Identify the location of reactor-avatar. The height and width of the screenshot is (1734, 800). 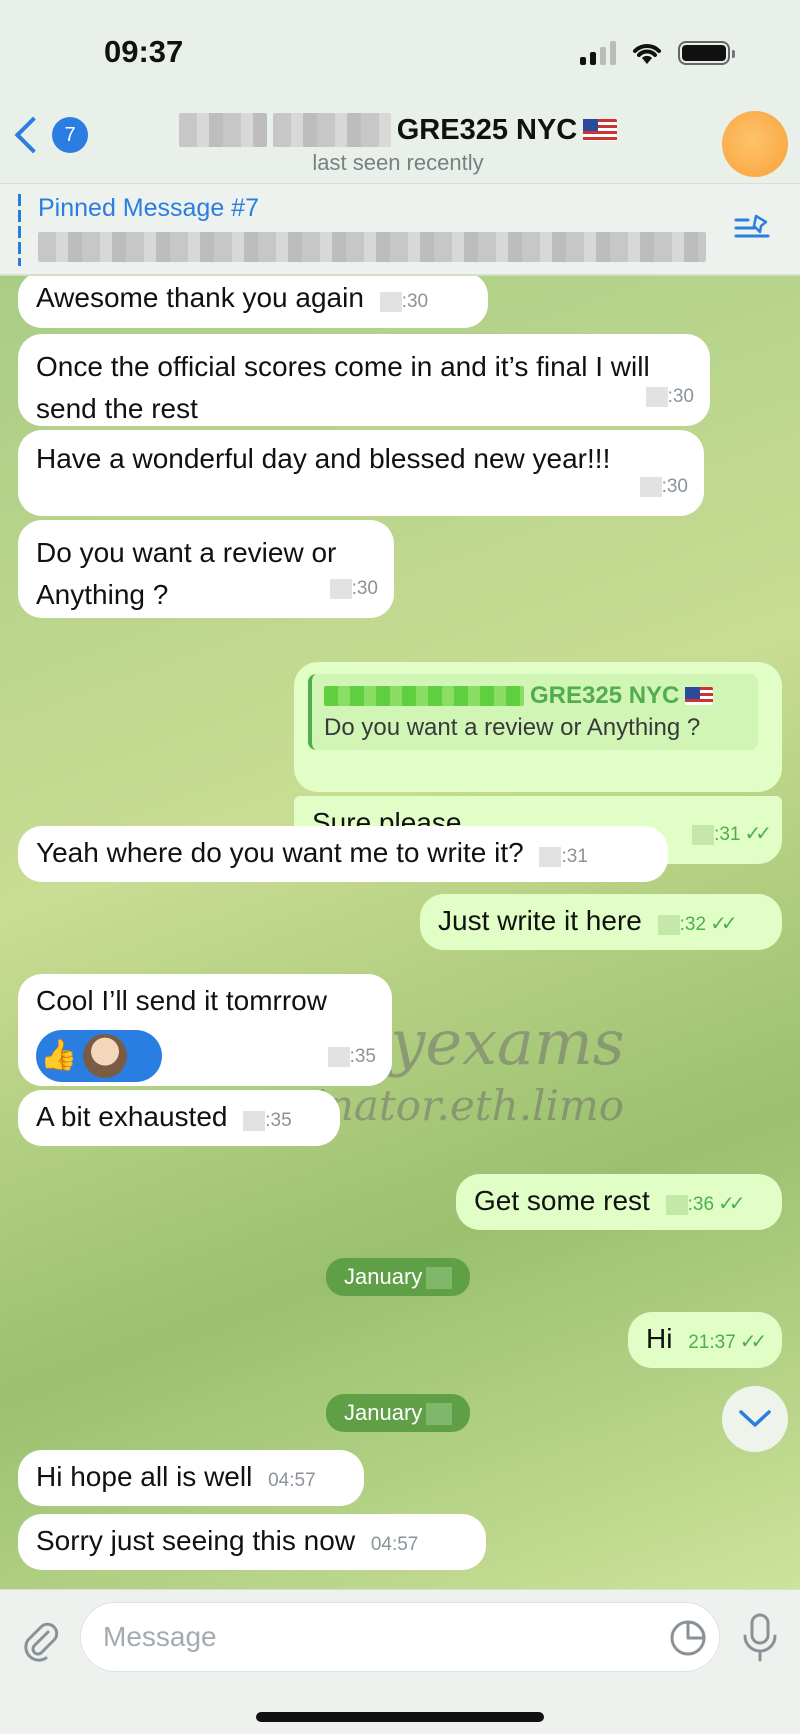
(105, 1056).